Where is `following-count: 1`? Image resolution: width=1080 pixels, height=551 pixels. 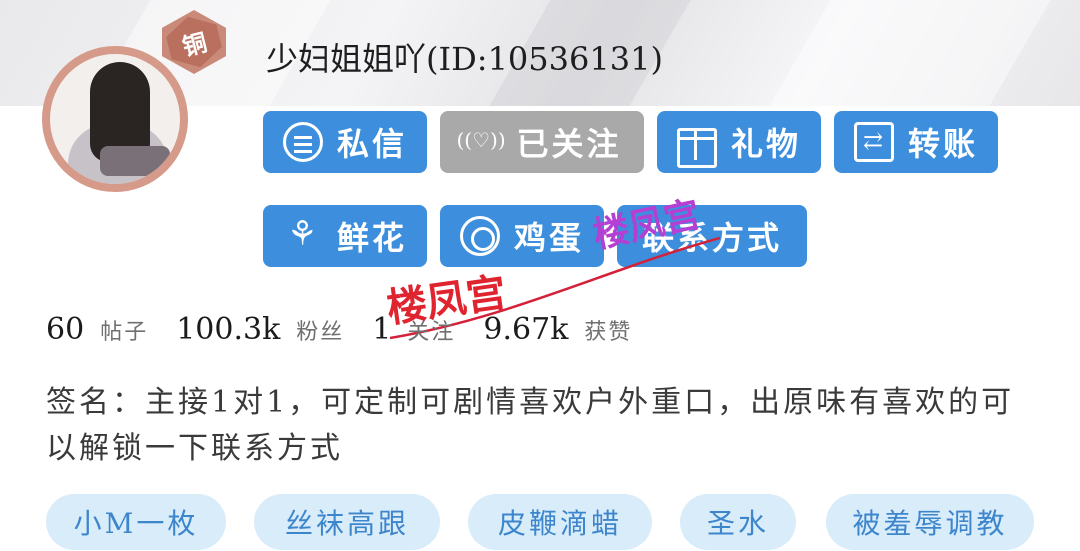 following-count: 1 is located at coordinates (381, 329).